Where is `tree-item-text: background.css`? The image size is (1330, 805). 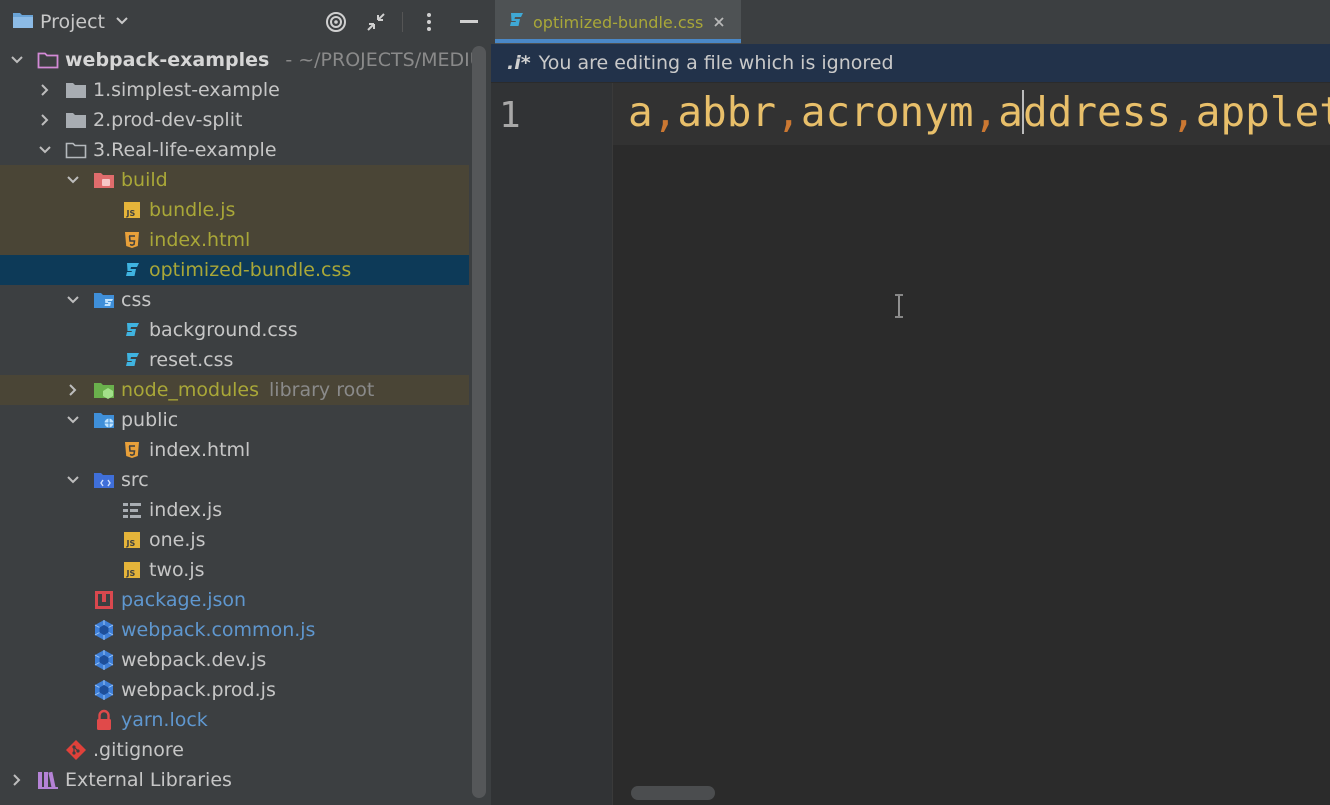 tree-item-text: background.css is located at coordinates (223, 330).